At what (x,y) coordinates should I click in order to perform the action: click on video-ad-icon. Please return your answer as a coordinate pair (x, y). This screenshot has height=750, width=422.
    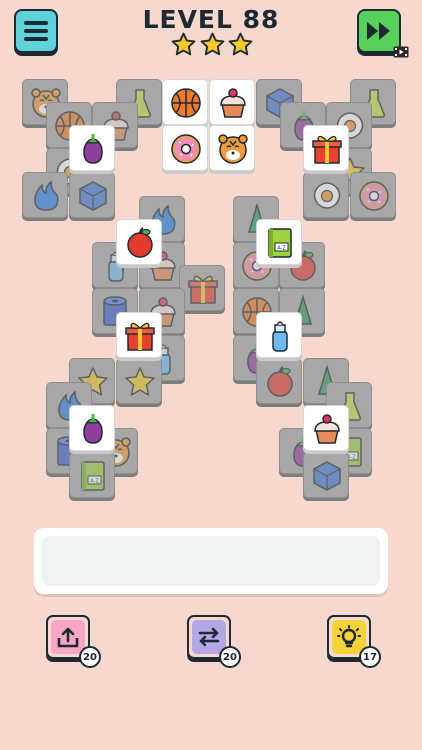
    Looking at the image, I should click on (401, 52).